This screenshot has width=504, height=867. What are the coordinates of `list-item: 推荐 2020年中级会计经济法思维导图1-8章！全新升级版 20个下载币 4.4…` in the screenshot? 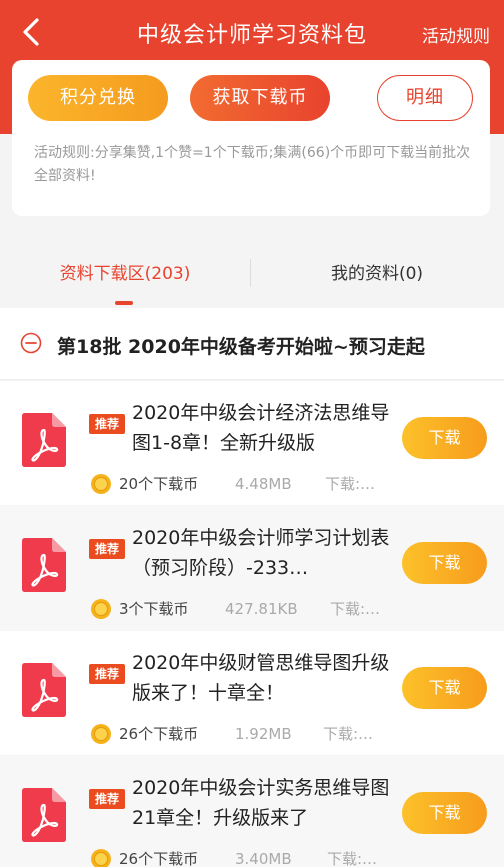 It's located at (252, 443).